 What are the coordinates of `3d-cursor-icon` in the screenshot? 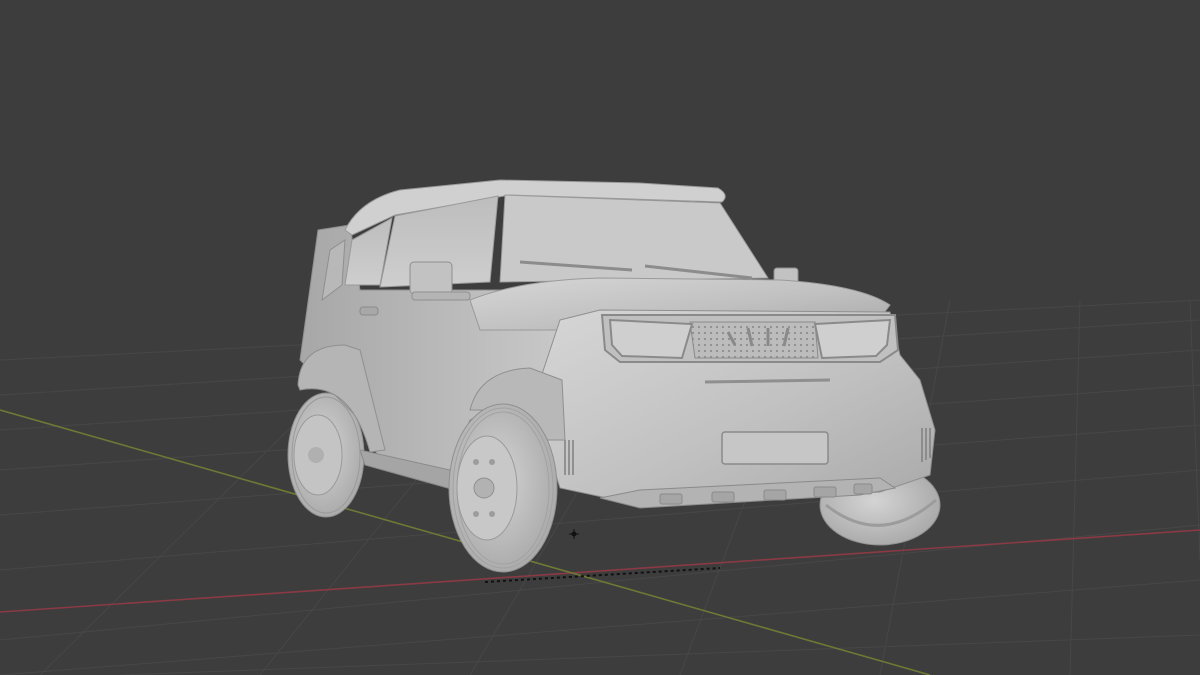 It's located at (574, 534).